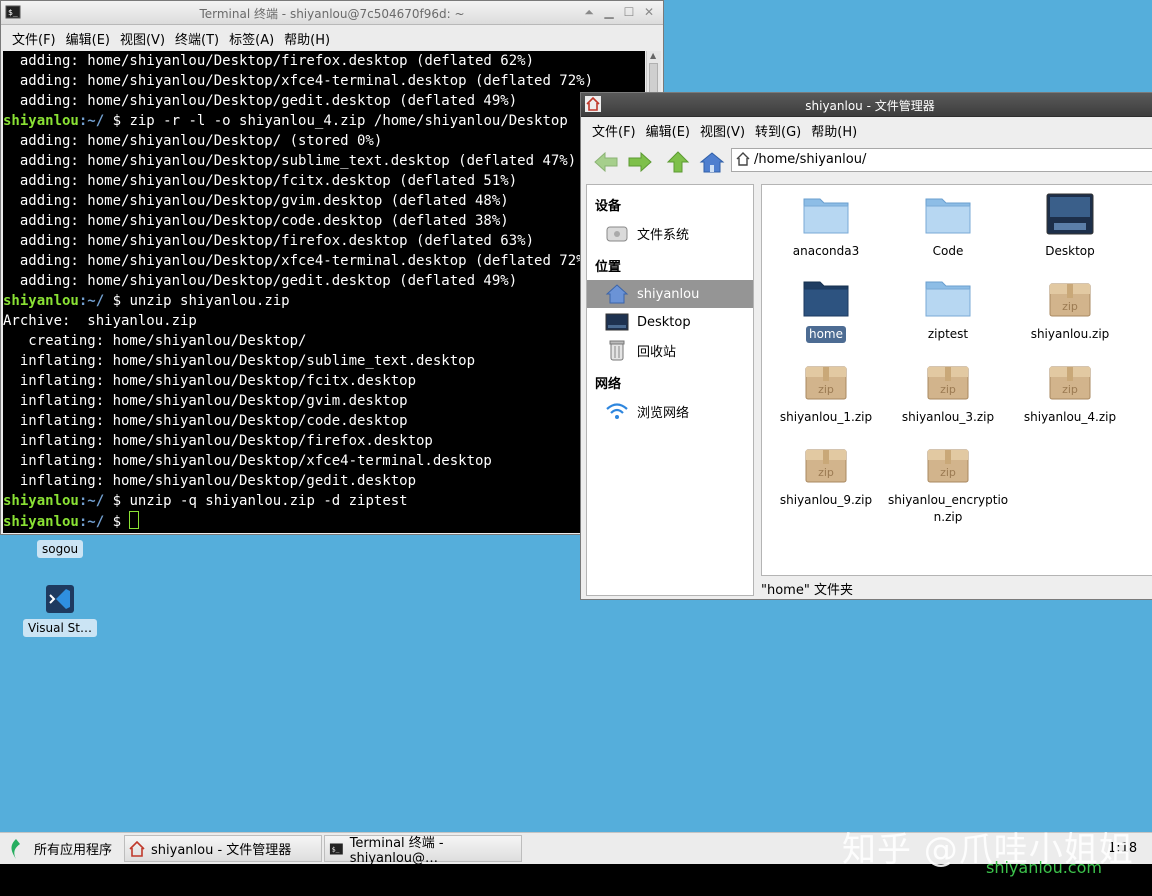  I want to click on file-item: Desktop, so click(1070, 226).